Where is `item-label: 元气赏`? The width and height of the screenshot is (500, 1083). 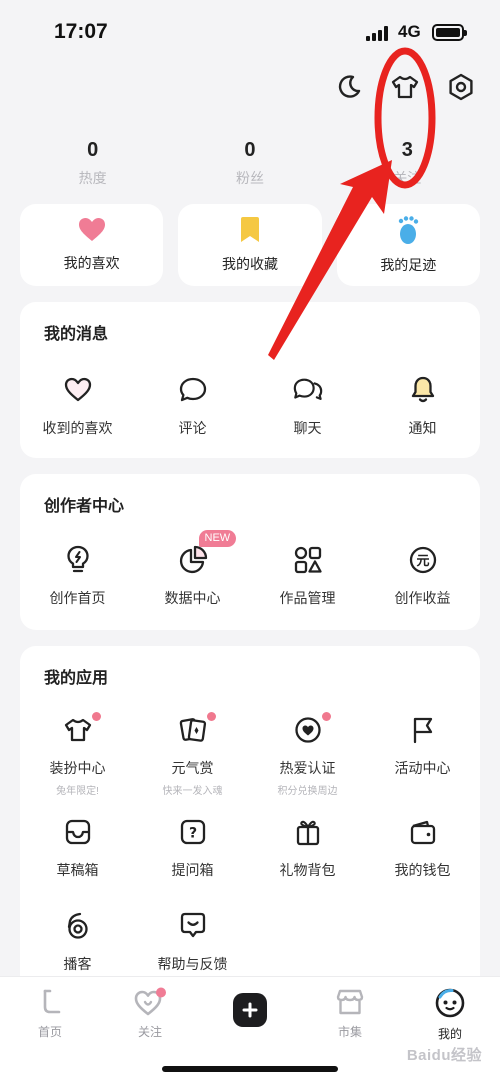 item-label: 元气赏 is located at coordinates (192, 768).